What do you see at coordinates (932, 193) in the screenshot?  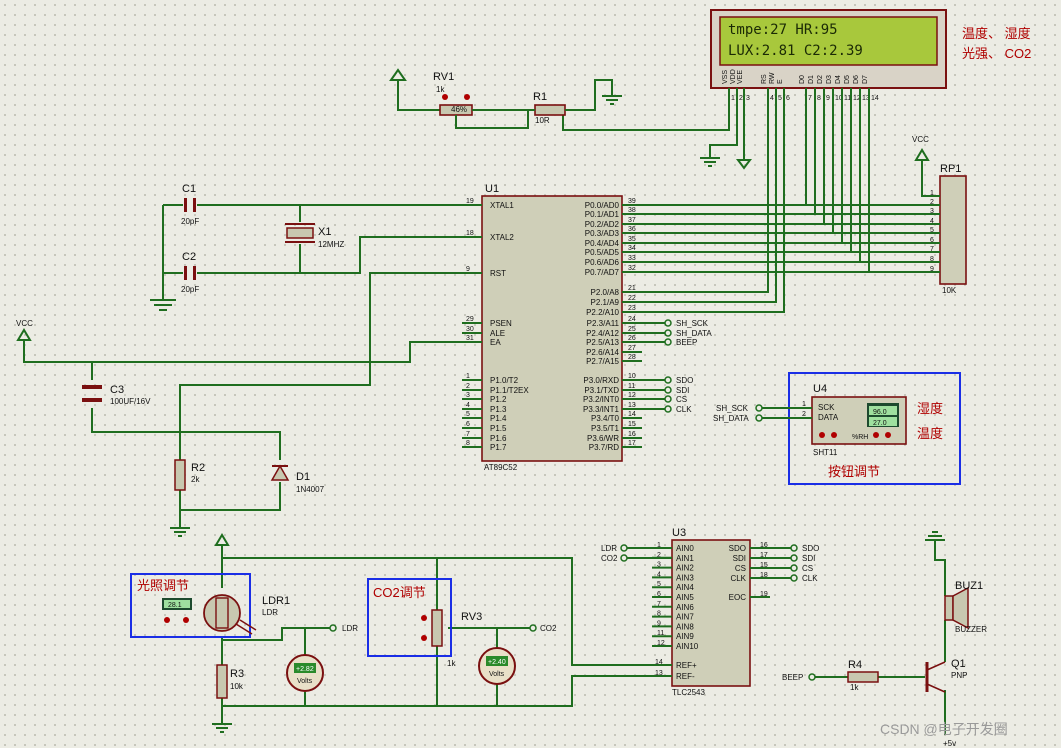 I see `rp1-pin-number: 1` at bounding box center [932, 193].